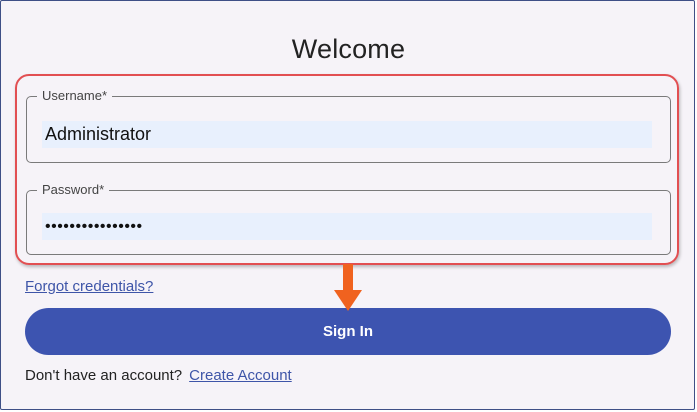  Describe the element at coordinates (348, 49) in the screenshot. I see `page-title: Welcome` at that location.